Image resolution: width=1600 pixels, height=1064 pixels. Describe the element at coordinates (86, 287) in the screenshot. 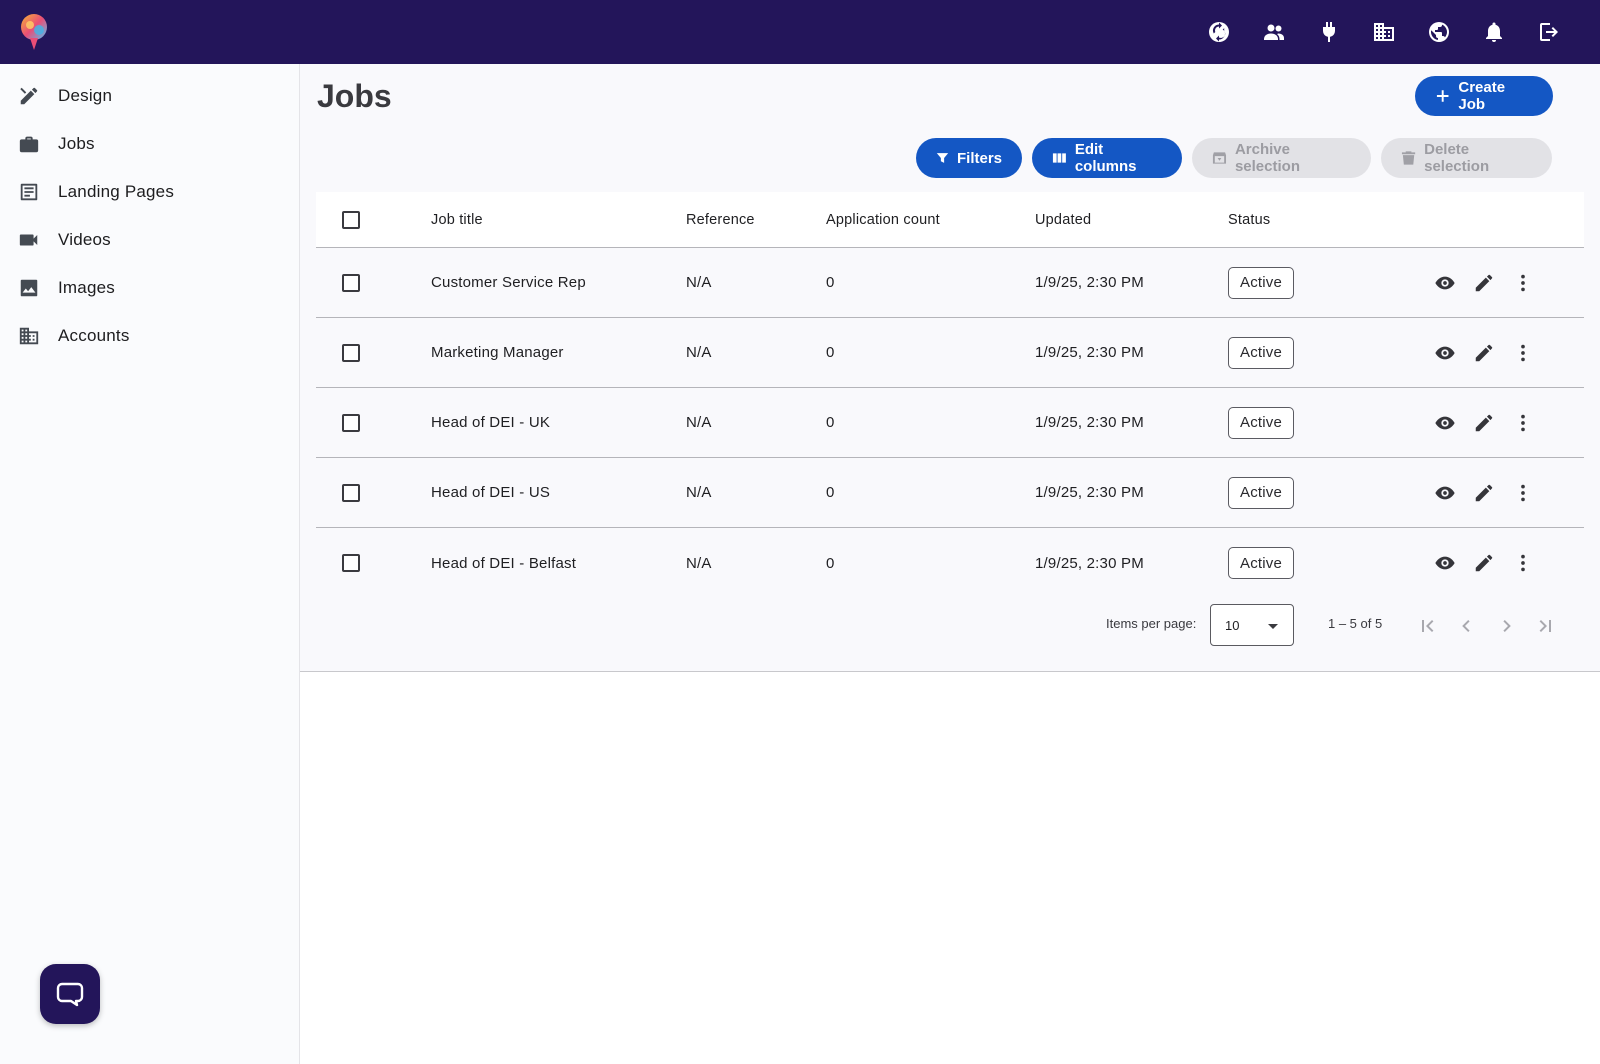

I see `sidebar-item-label: Images` at that location.